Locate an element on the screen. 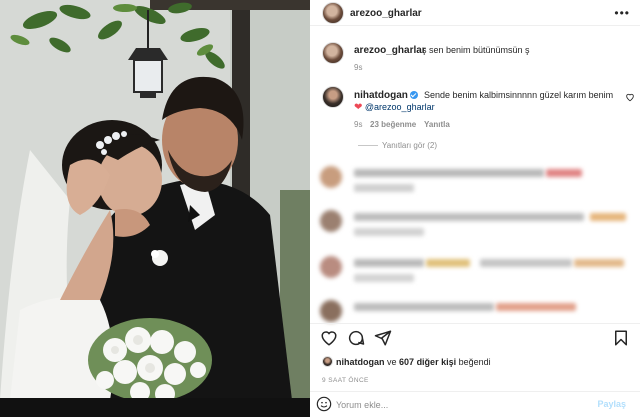 The width and height of the screenshot is (640, 417). caption-author-avatar is located at coordinates (333, 53).